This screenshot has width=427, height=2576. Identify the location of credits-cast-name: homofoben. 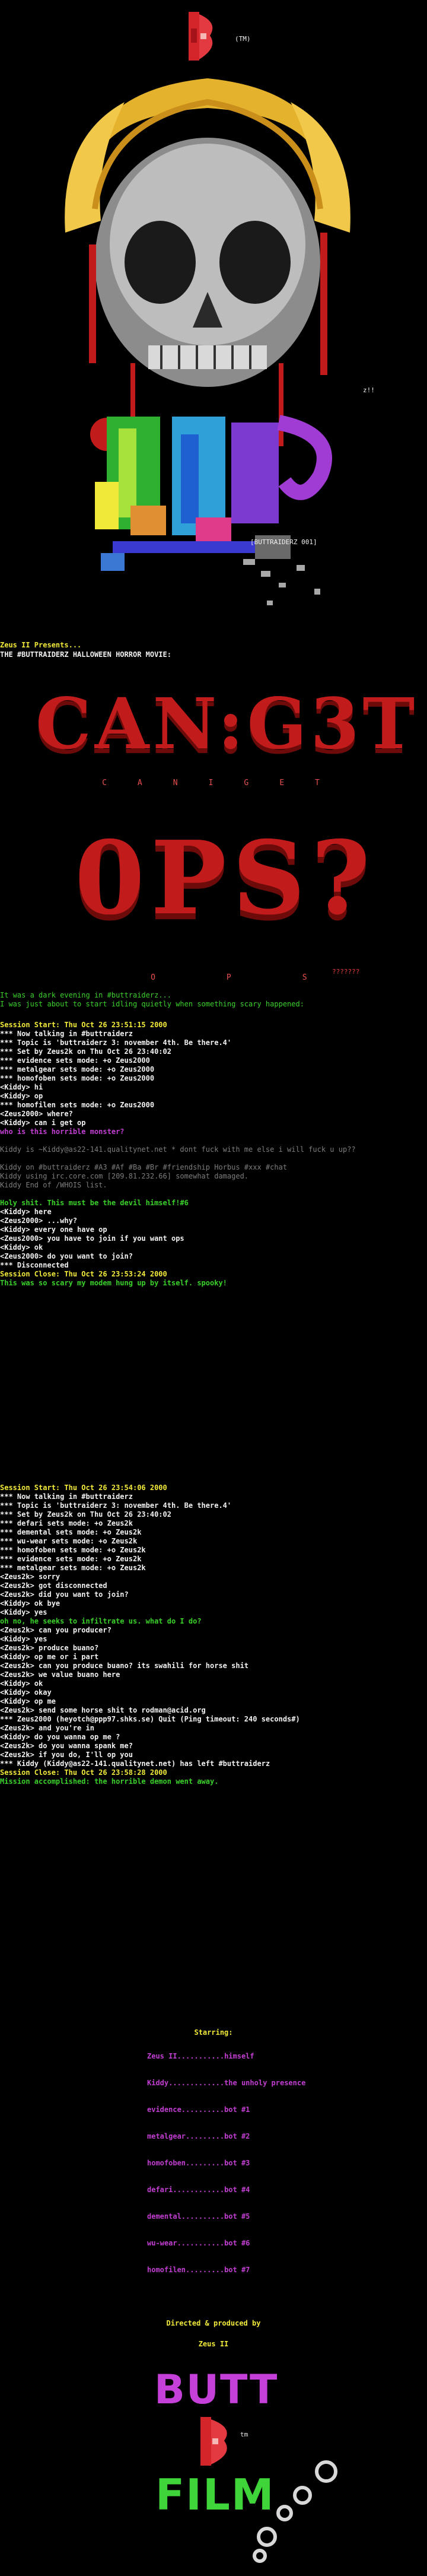
(166, 2163).